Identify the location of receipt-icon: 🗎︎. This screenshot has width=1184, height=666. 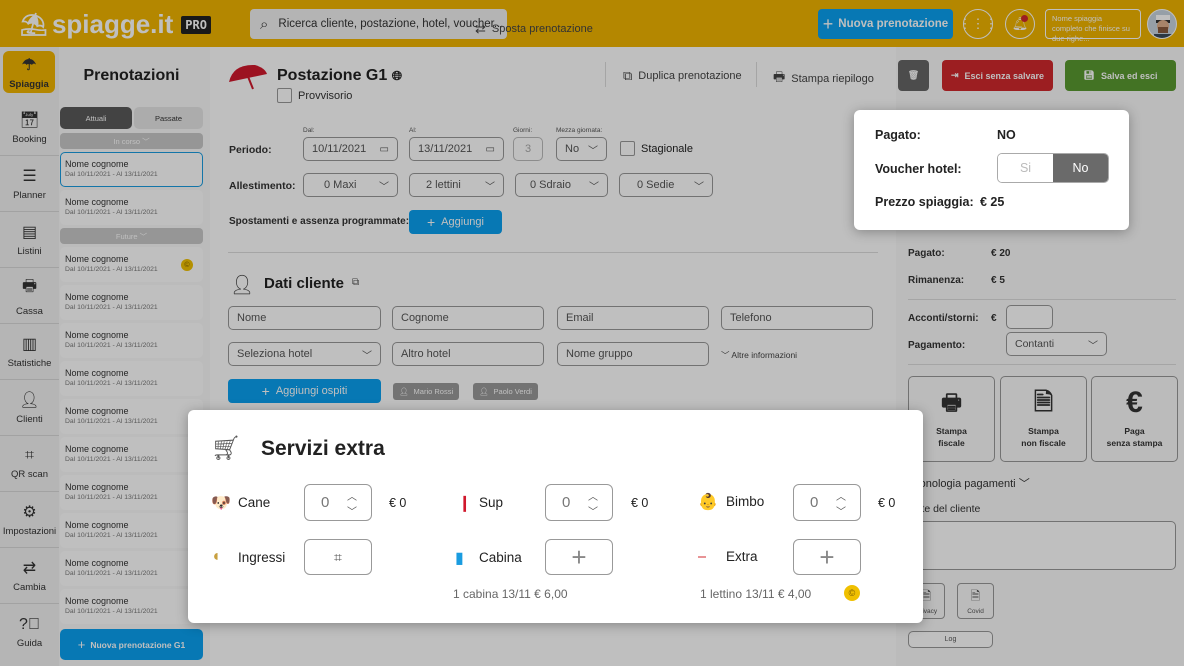
(1043, 402).